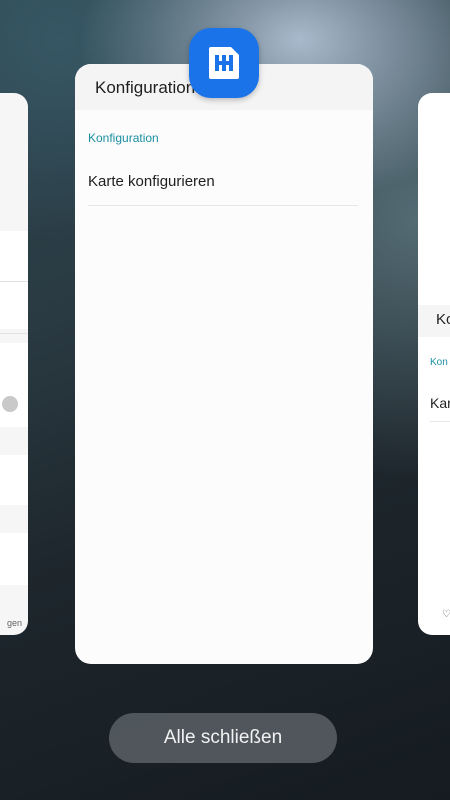 This screenshot has width=450, height=800. Describe the element at coordinates (145, 87) in the screenshot. I see `app-title: Konfiguration` at that location.